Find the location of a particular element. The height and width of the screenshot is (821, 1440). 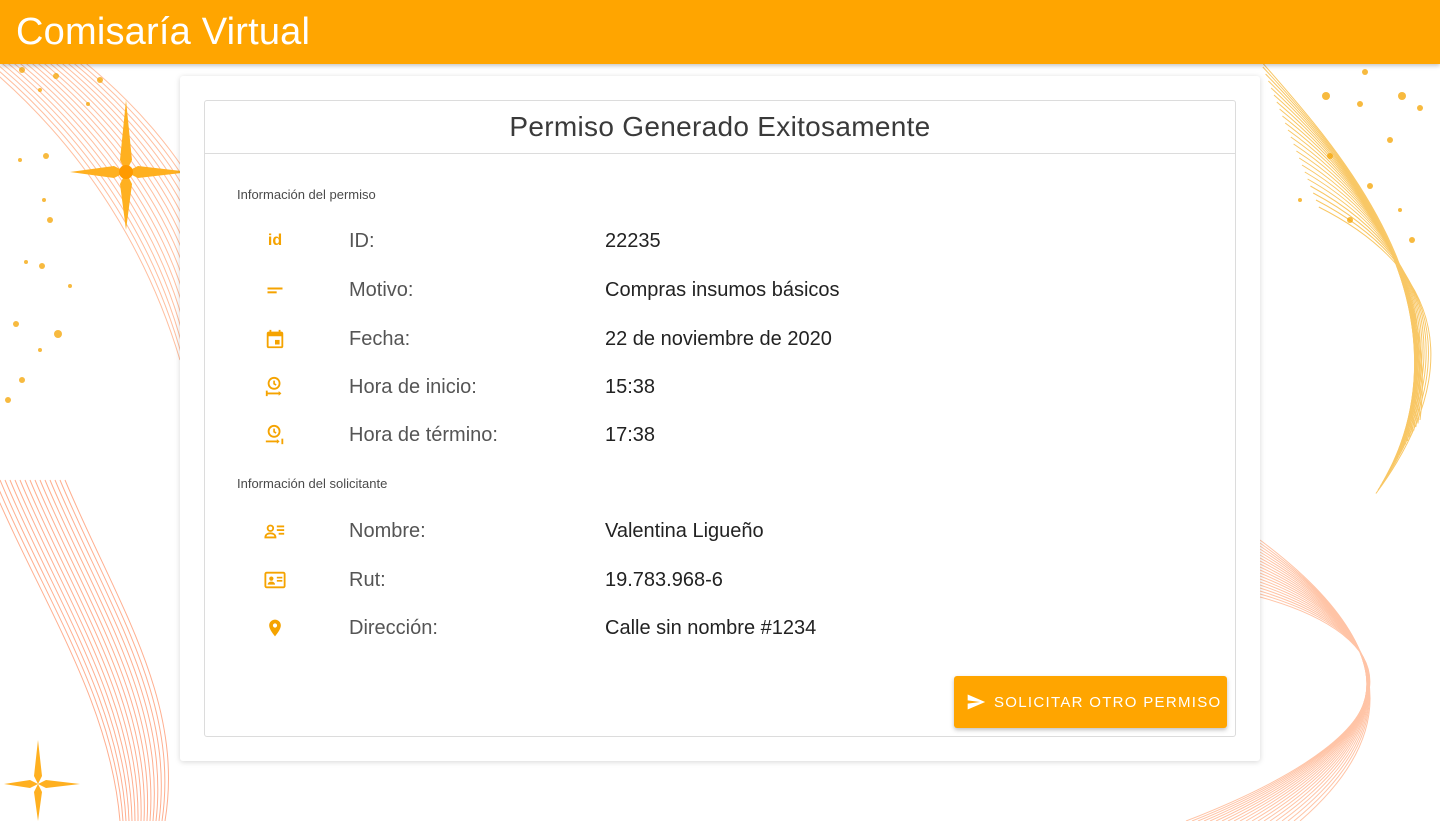

applicant-row-rut: Rut: 19.783.968-6 is located at coordinates (720, 580).